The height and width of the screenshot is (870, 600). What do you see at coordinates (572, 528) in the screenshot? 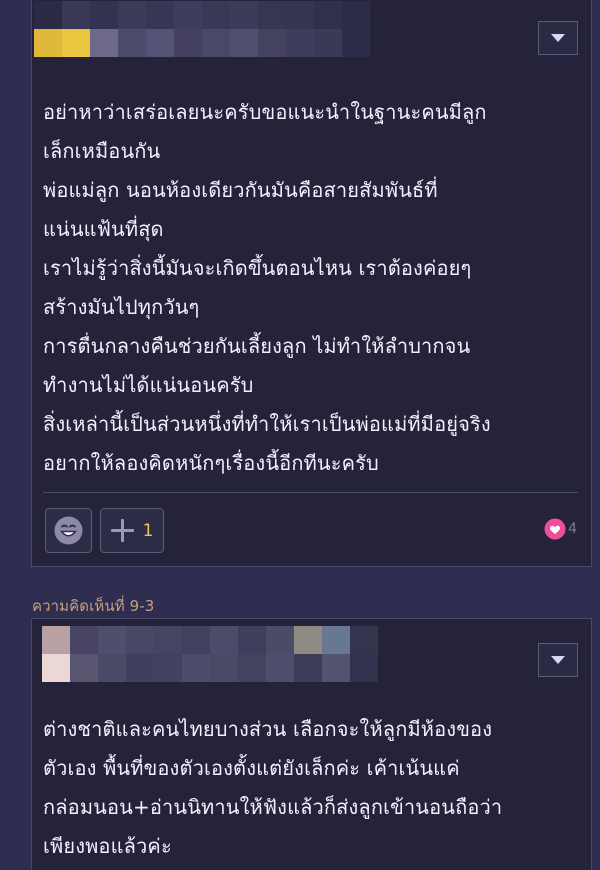
I see `like-count: 4` at bounding box center [572, 528].